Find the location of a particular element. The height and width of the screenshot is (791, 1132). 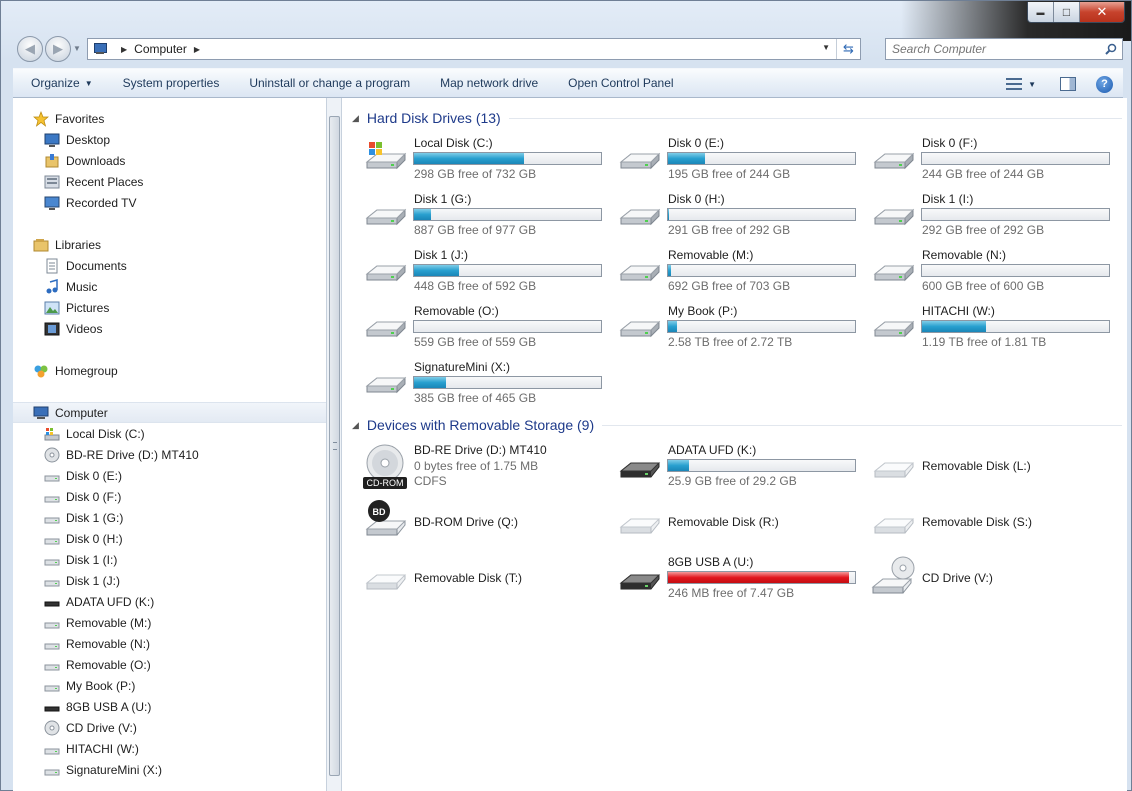

scrollbar-thumb is located at coordinates (334, 446).